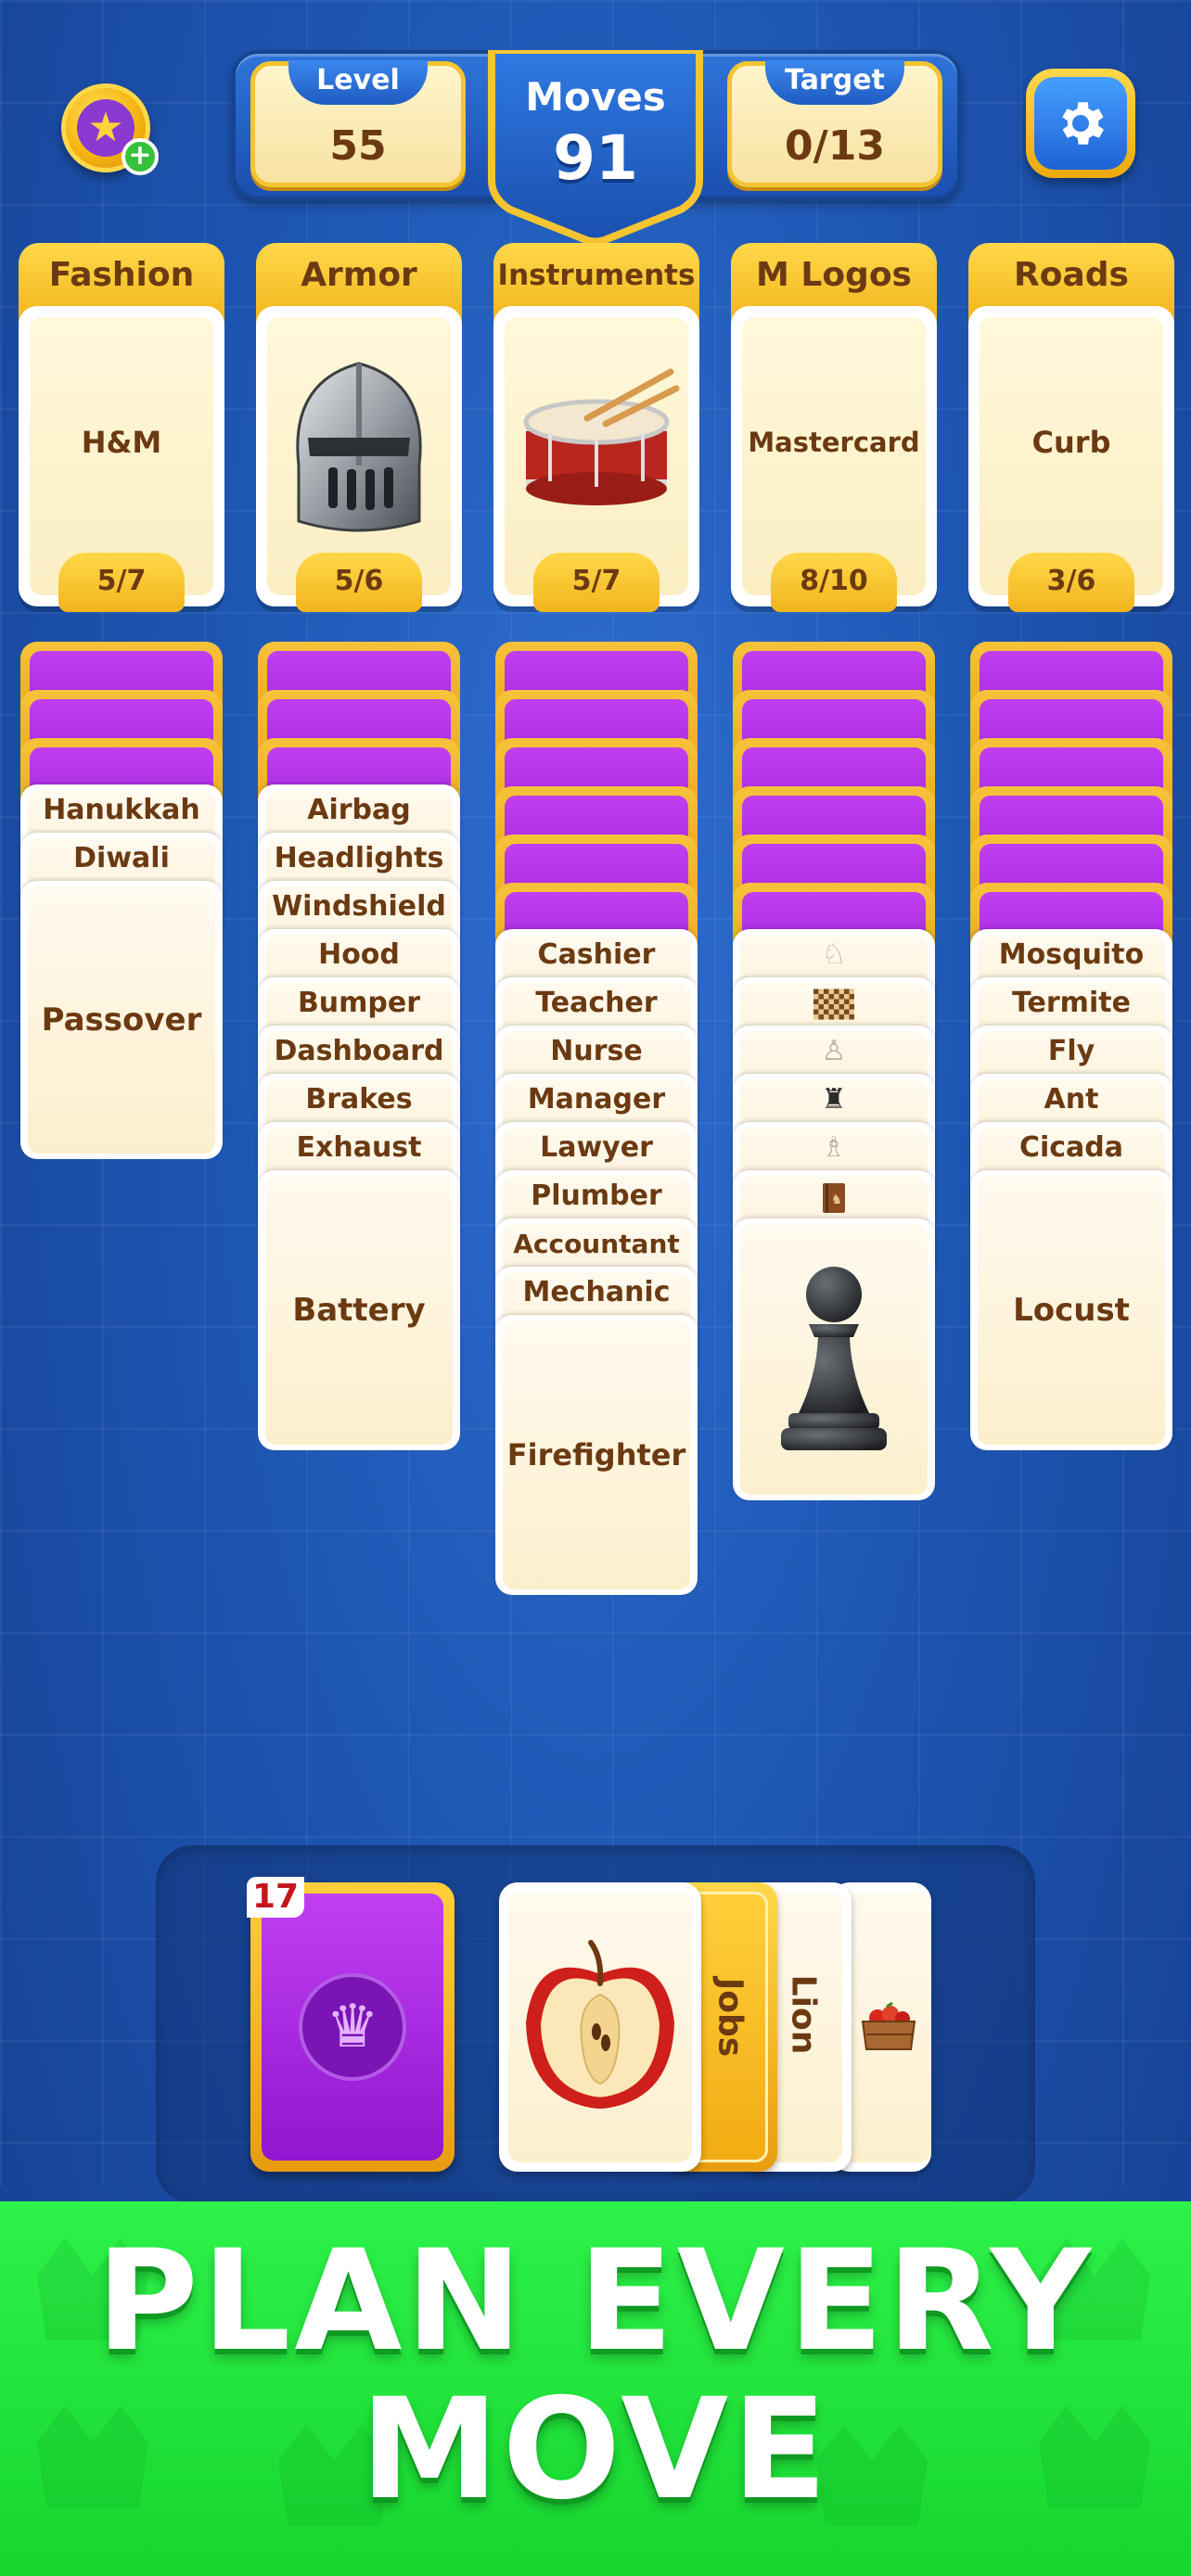 Image resolution: width=1191 pixels, height=2576 pixels. Describe the element at coordinates (140, 156) in the screenshot. I see `plus-icon: +` at that location.